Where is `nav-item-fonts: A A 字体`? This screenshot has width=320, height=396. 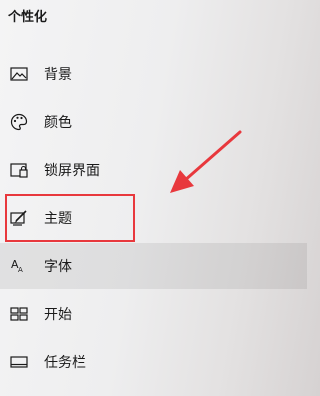
nav-item-fonts: A A 字体 is located at coordinates (153, 266).